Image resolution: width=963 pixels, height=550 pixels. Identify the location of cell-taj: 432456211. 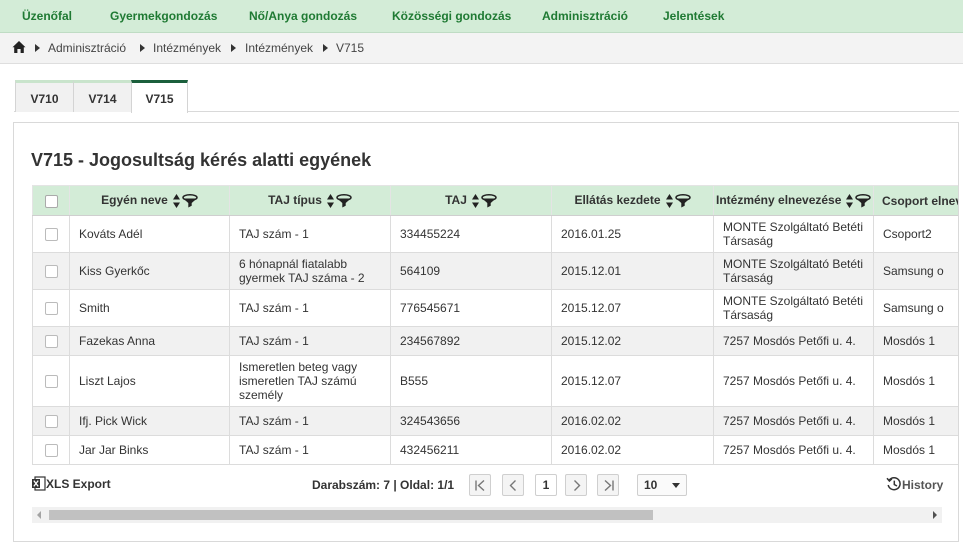
(471, 450).